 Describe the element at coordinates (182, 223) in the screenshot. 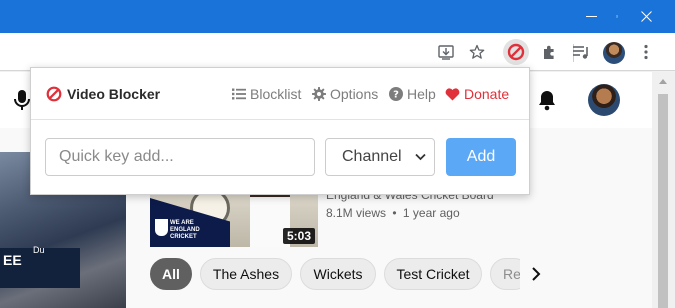

I see `thumbnail-caption-line: WE ARE` at that location.